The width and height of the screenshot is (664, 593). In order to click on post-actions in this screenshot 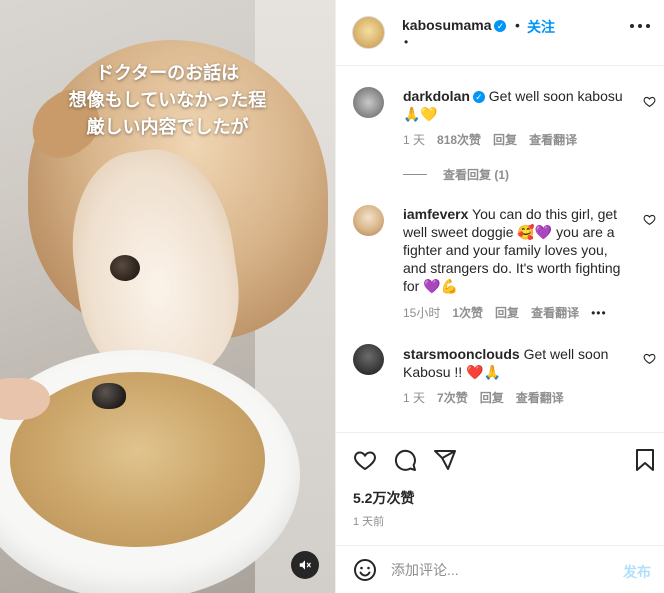, I will do `click(500, 459)`.